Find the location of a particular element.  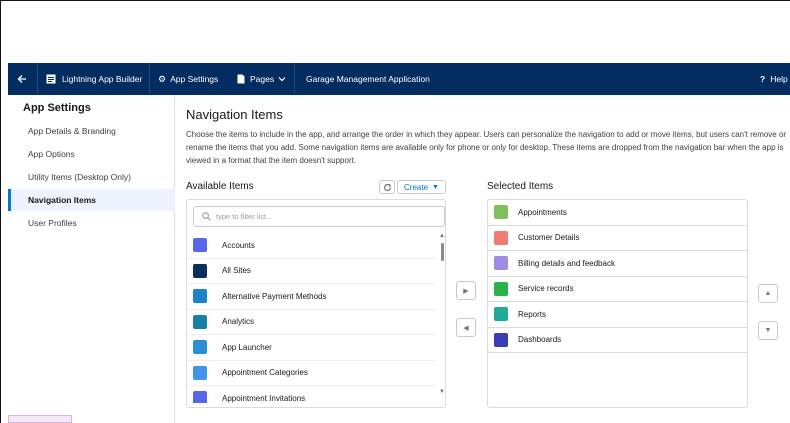

app-name: Garage Management Application is located at coordinates (368, 79).